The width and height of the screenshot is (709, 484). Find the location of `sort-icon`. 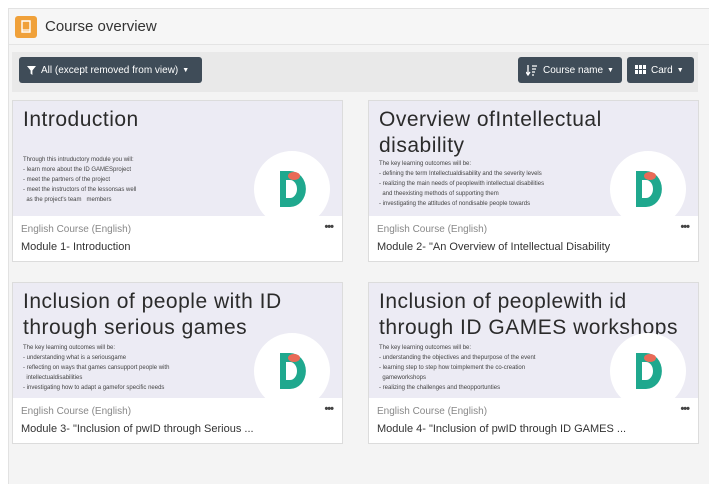

sort-icon is located at coordinates (532, 70).